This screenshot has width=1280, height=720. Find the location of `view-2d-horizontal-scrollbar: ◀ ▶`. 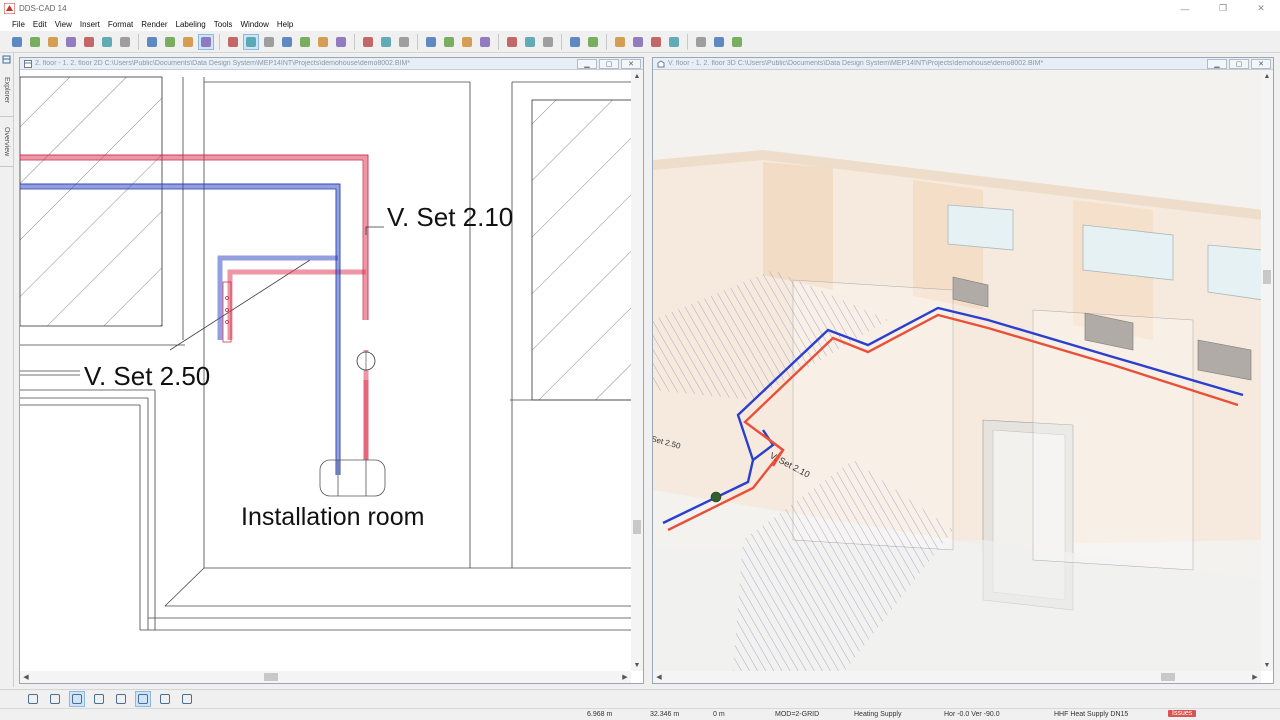

view-2d-horizontal-scrollbar: ◀ ▶ is located at coordinates (325, 677).